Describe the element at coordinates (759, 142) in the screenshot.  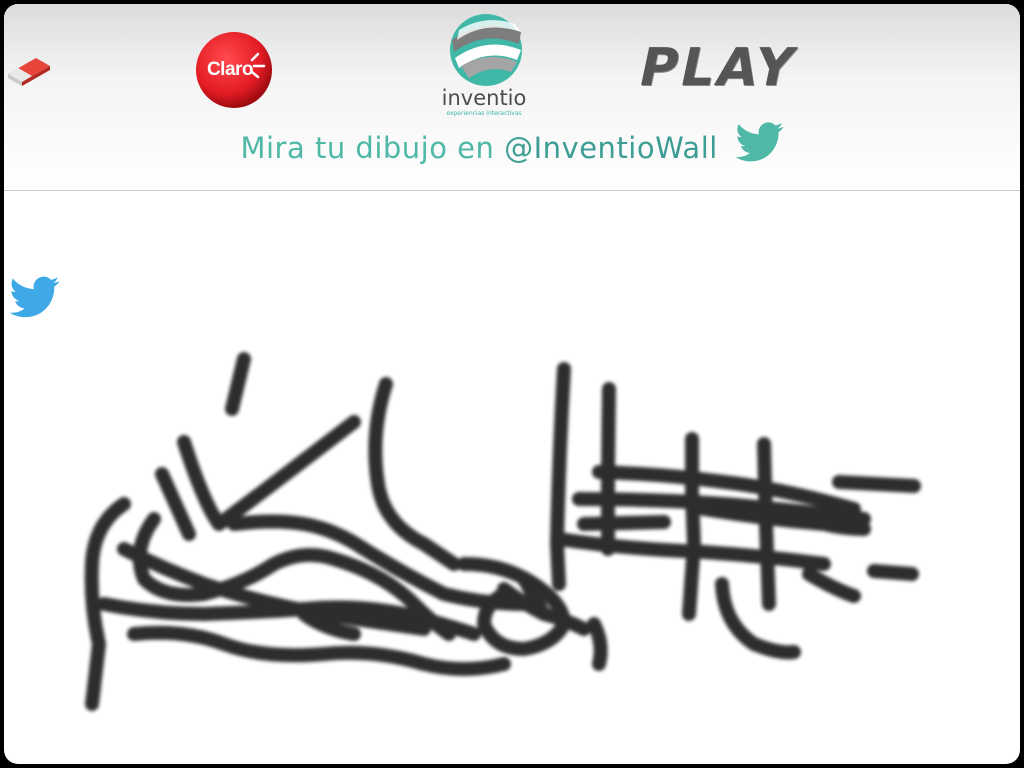
I see `twitter-bird-icon` at that location.